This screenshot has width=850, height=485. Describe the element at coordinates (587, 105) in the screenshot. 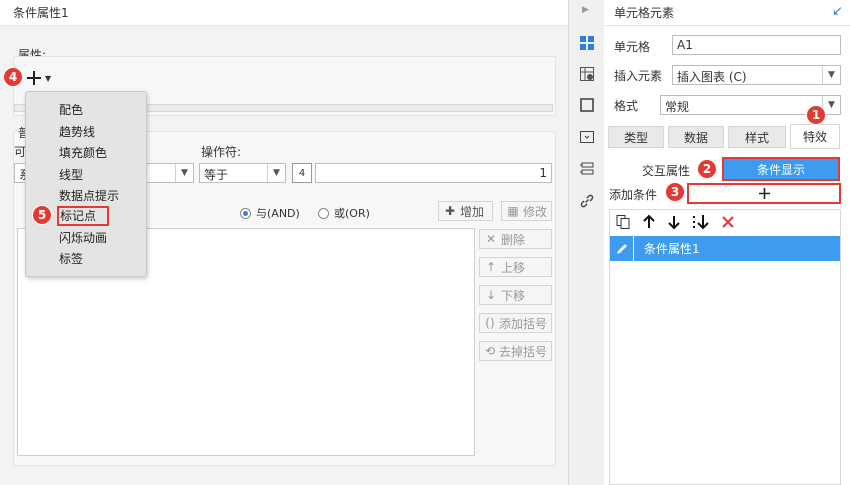

I see `border-icon` at that location.